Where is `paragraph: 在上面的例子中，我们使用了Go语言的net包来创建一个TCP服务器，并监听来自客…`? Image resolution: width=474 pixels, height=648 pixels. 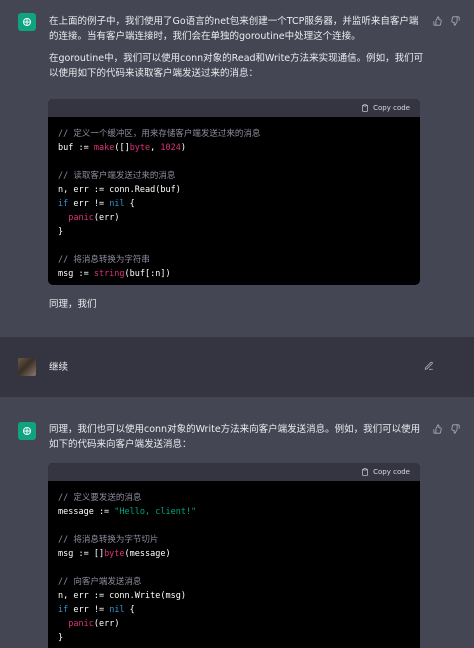
paragraph: 在上面的例子中，我们使用了Go语言的net包来创建一个TCP服务器，并监听来自客… is located at coordinates (234, 29).